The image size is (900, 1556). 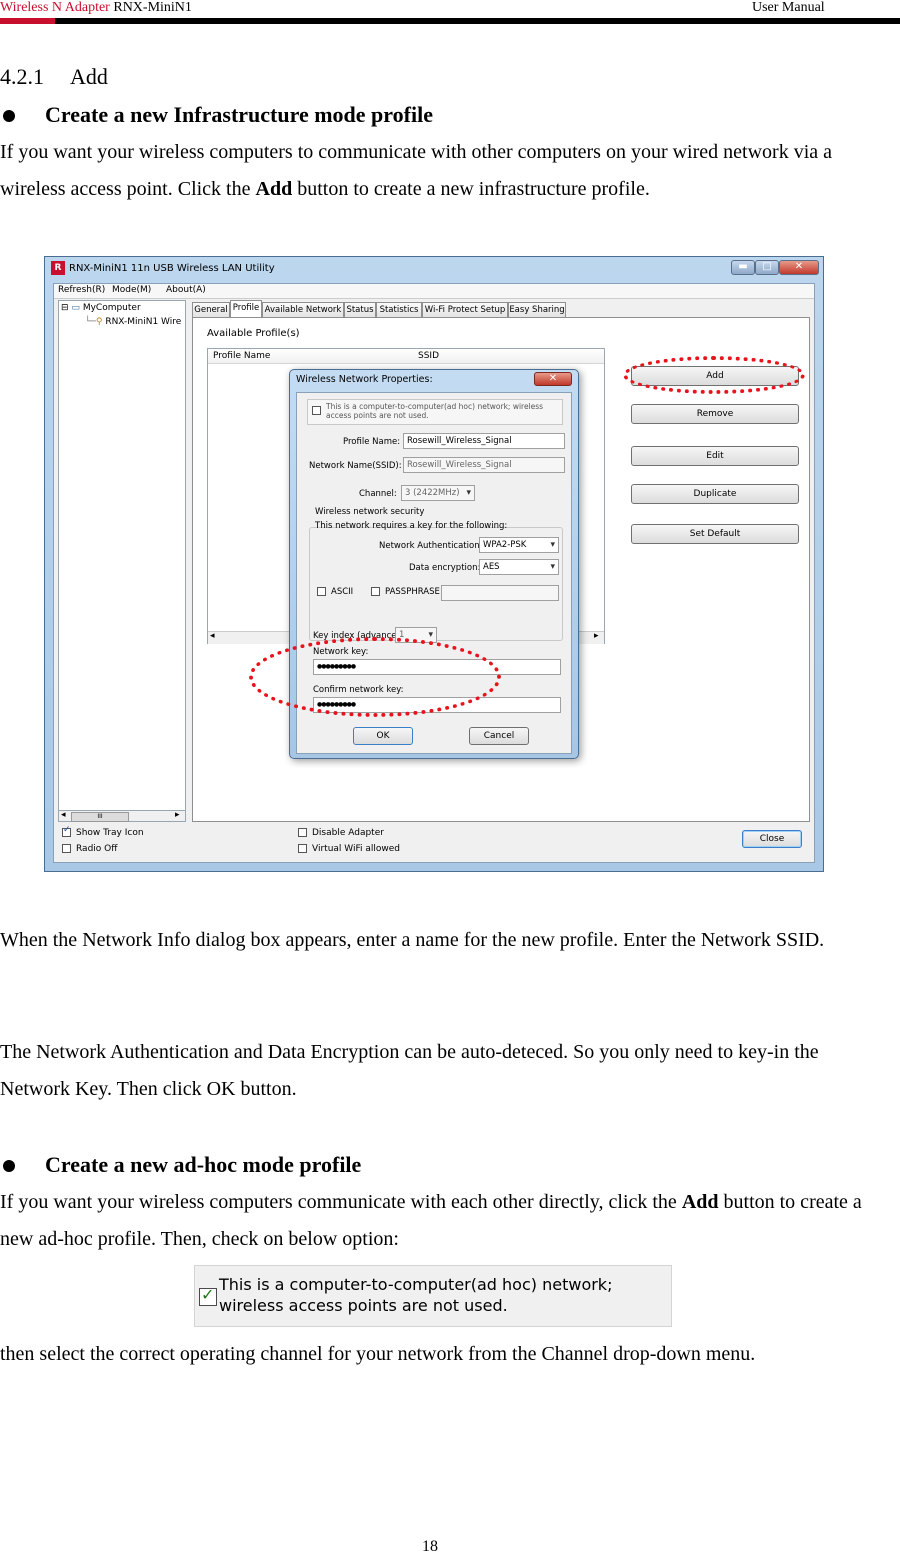 What do you see at coordinates (342, 592) in the screenshot?
I see `checkbox-label: ASCII` at bounding box center [342, 592].